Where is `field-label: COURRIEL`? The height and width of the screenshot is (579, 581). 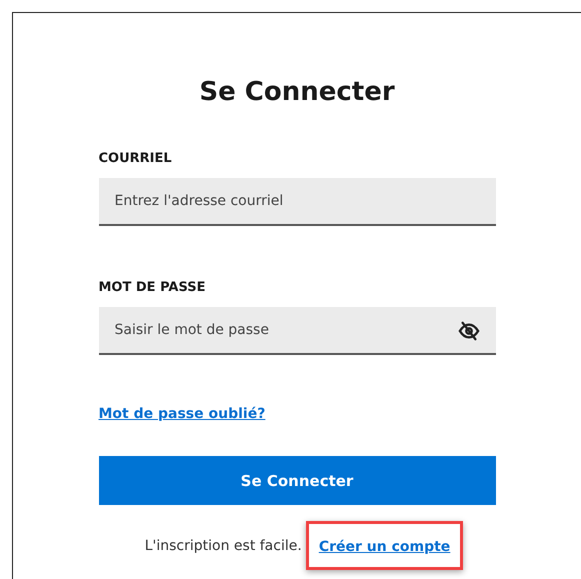
field-label: COURRIEL is located at coordinates (135, 158).